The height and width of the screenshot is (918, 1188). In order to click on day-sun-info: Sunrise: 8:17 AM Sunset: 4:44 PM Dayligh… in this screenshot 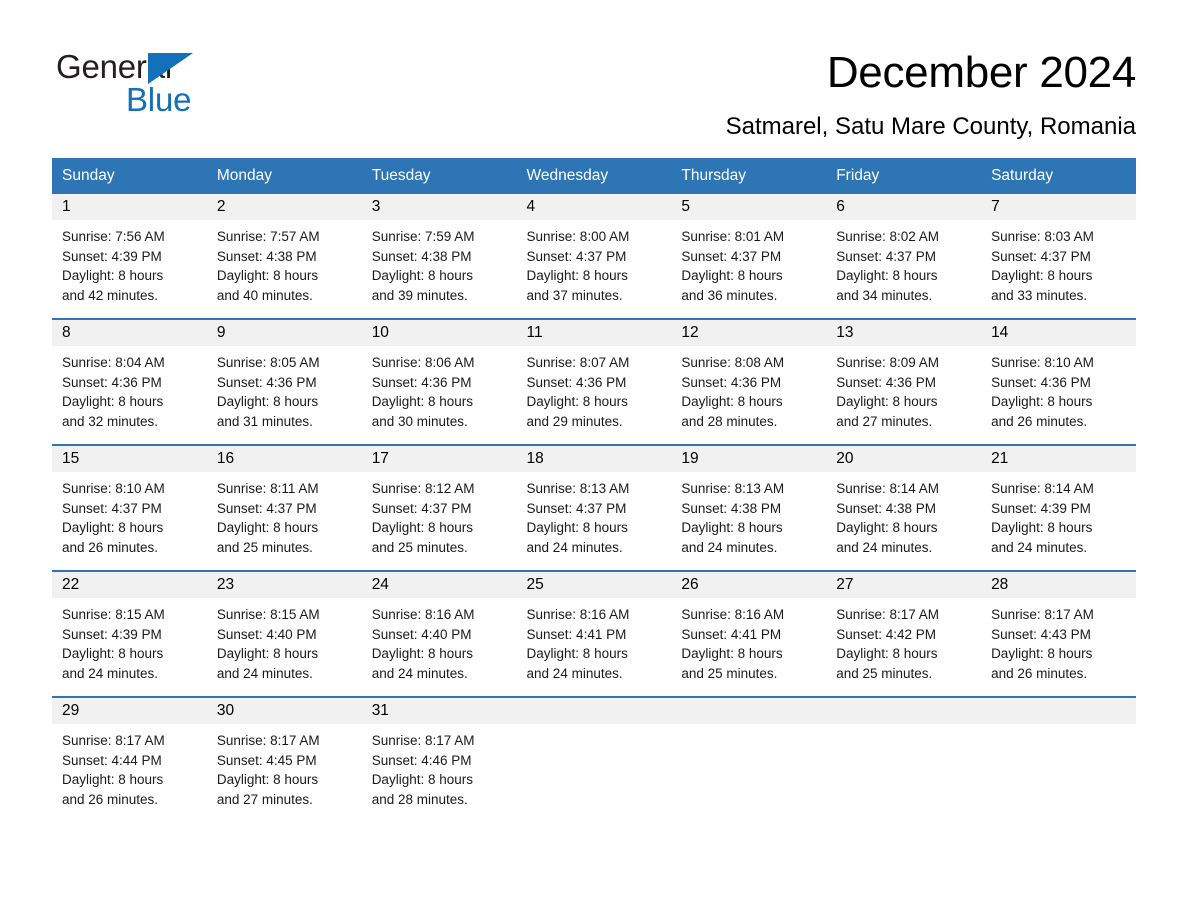, I will do `click(113, 770)`.